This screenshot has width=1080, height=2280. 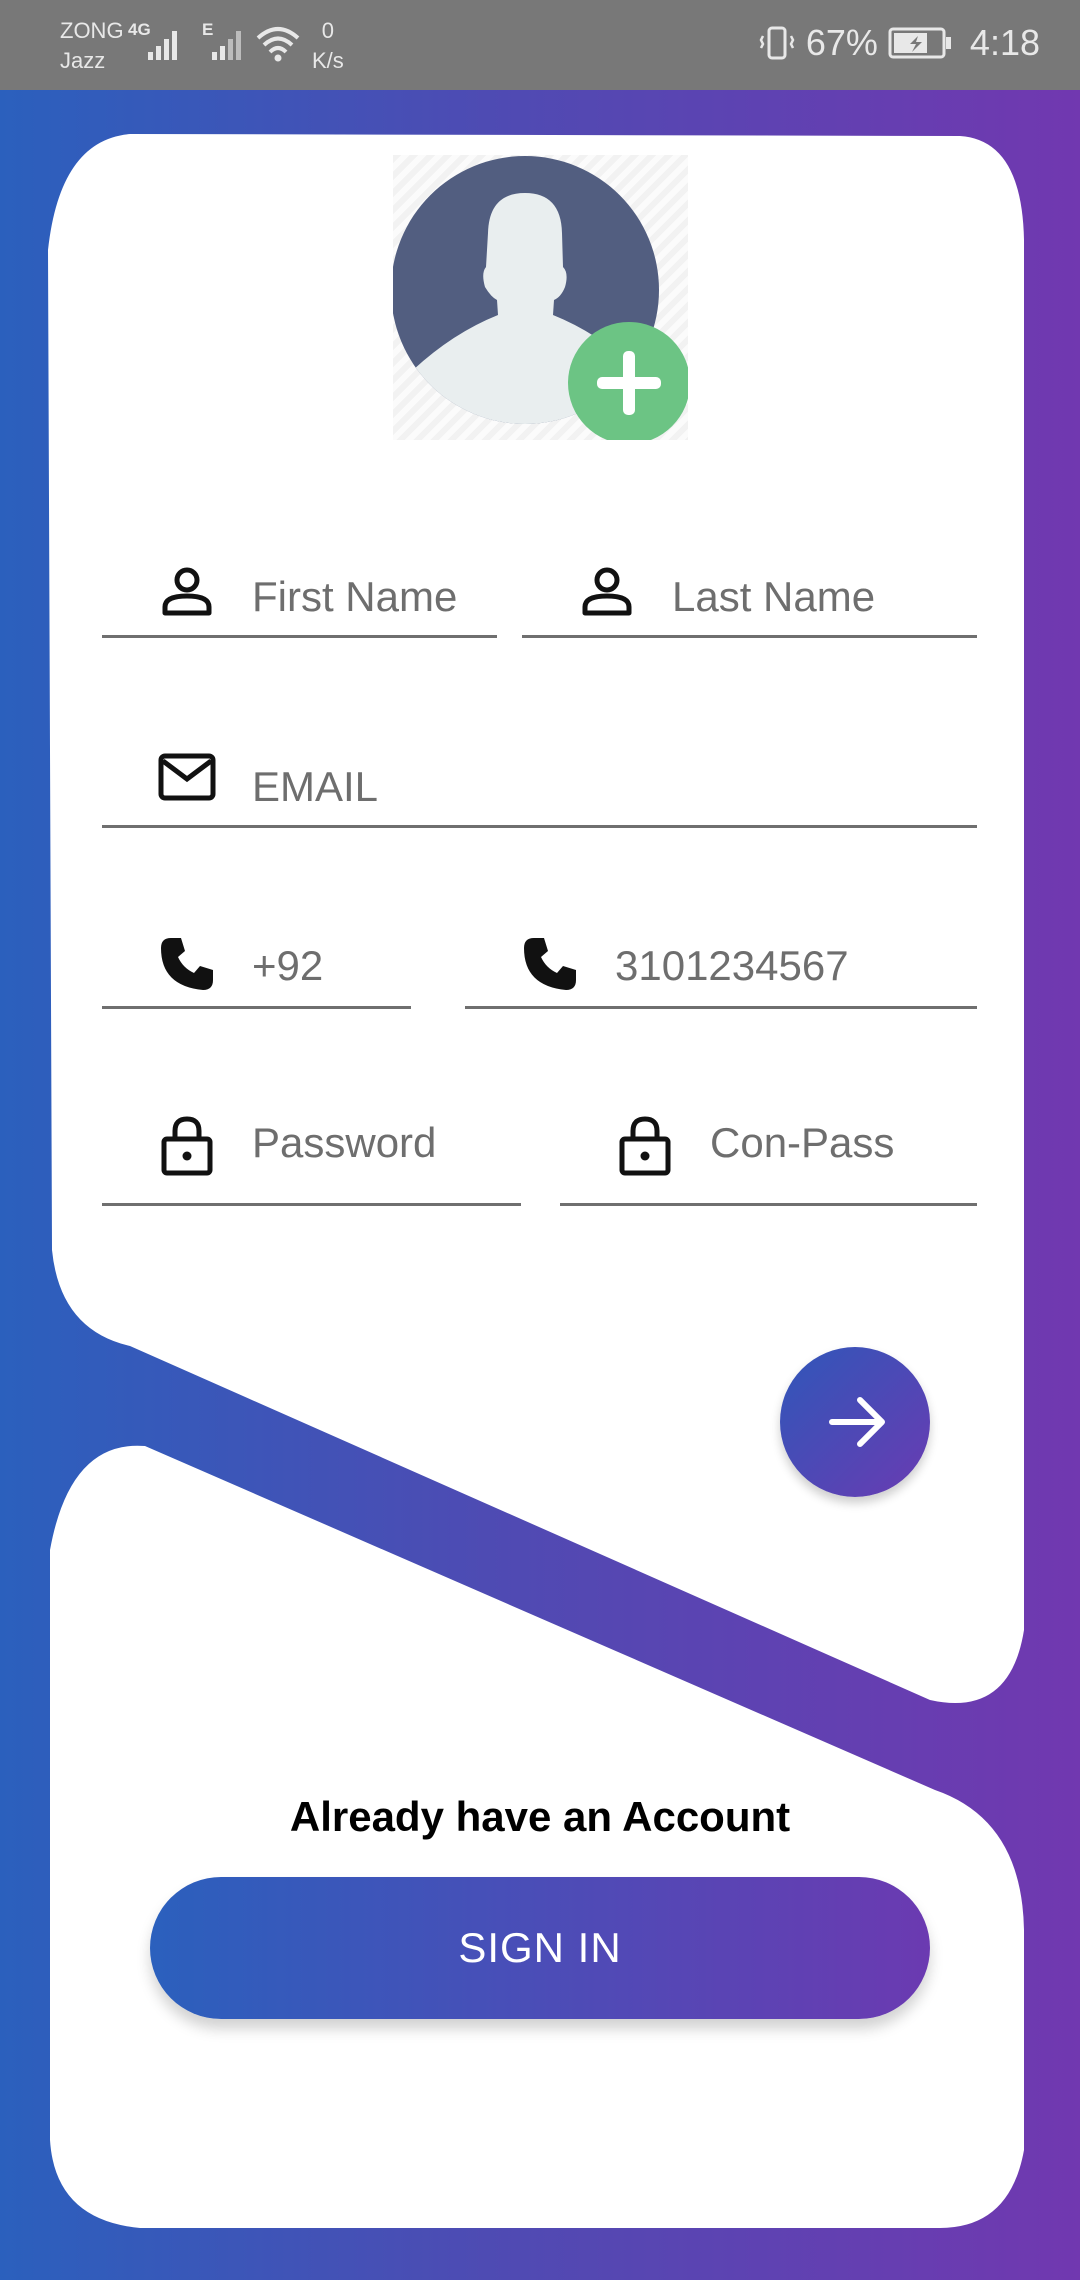 I want to click on email-field: EMAIL, so click(x=539, y=772).